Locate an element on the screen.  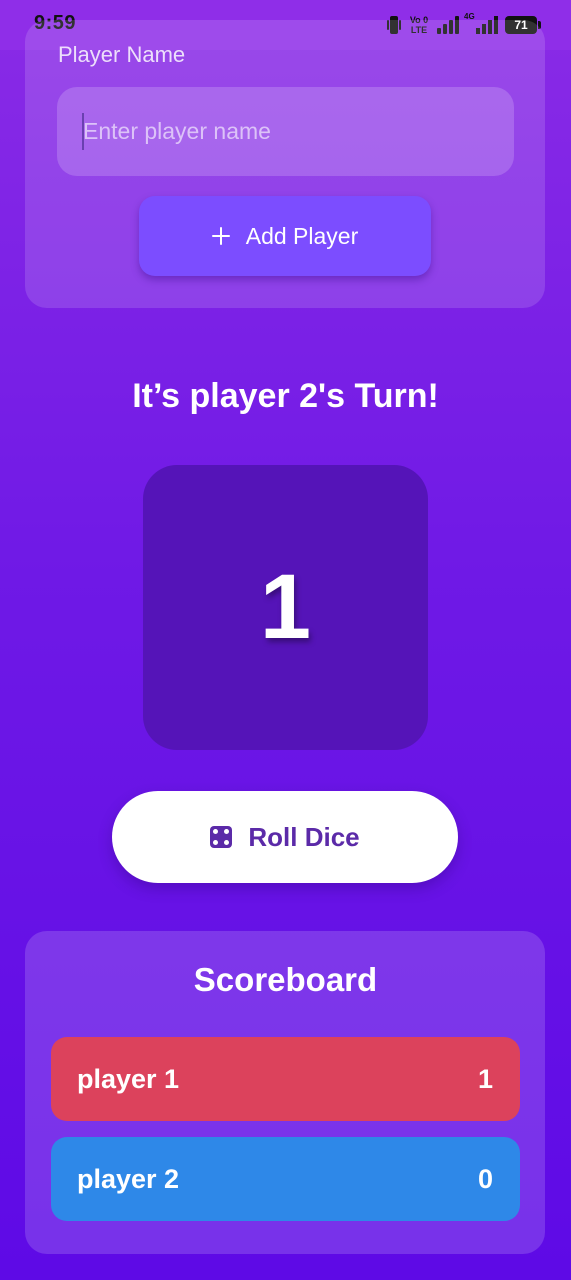
roll-dice-label: Roll Dice is located at coordinates (304, 836).